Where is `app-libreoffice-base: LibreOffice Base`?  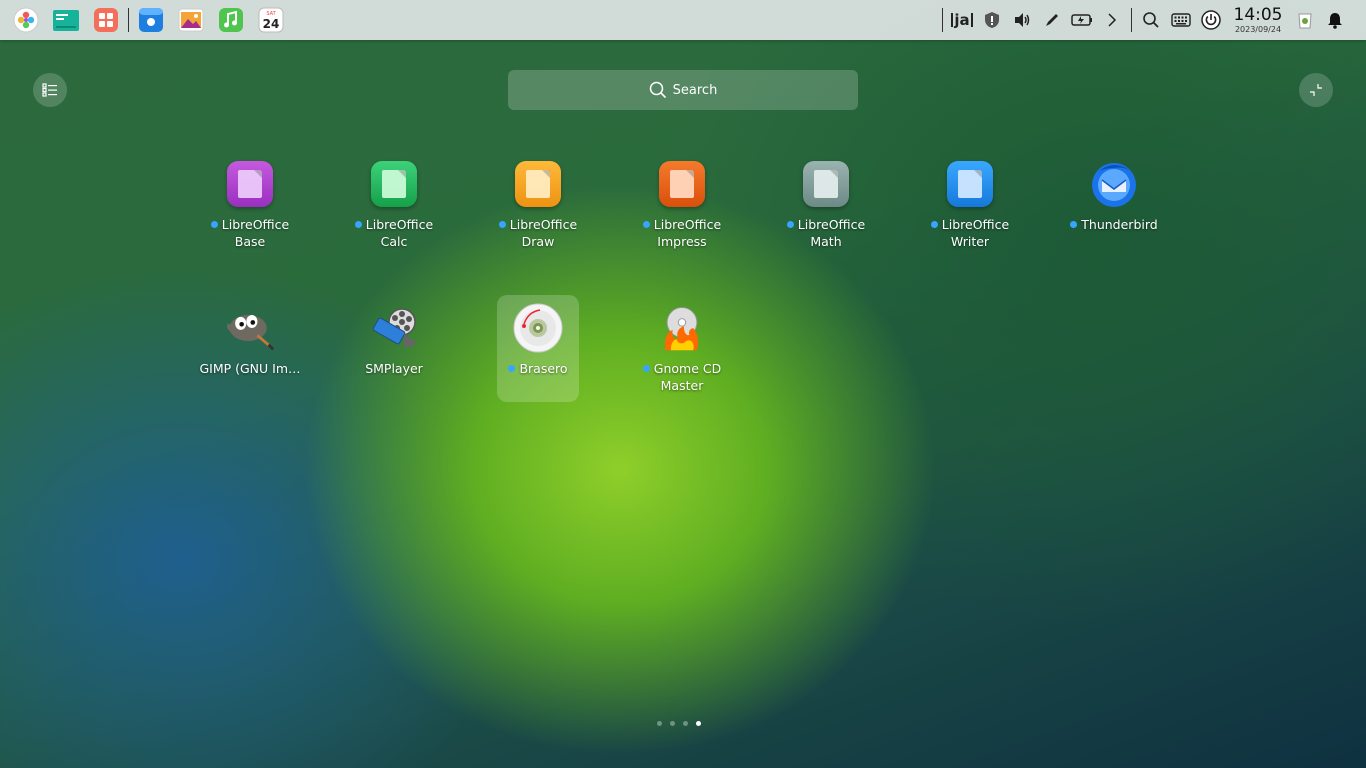 app-libreoffice-base: LibreOffice Base is located at coordinates (250, 204).